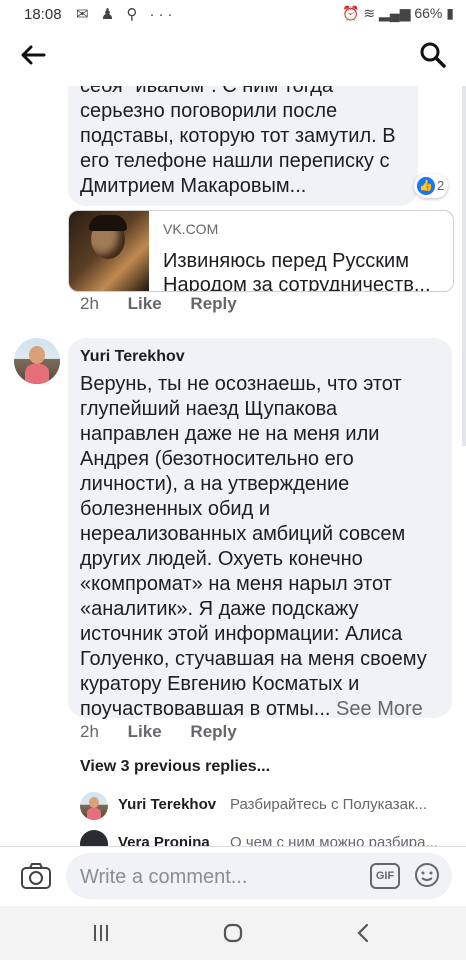  Describe the element at coordinates (43, 14) in the screenshot. I see `status-time: 18:08` at that location.